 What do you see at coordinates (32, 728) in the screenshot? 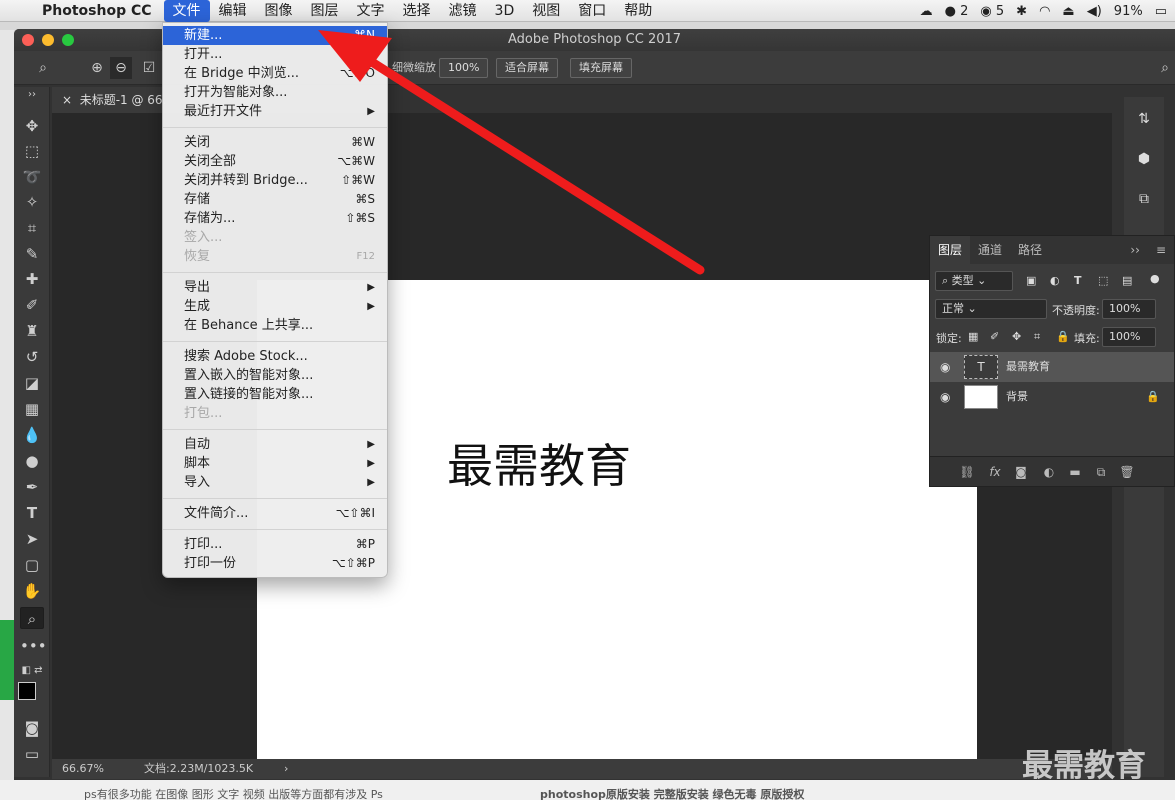
I see `quick-mask-icon: ◙` at bounding box center [32, 728].